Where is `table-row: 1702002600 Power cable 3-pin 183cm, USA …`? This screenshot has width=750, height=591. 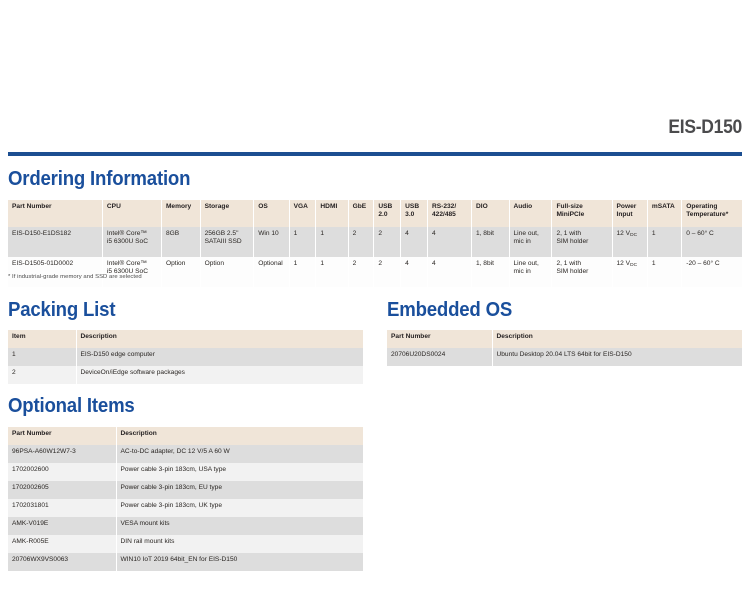
table-row: 1702002600 Power cable 3-pin 183cm, USA … is located at coordinates (185, 472).